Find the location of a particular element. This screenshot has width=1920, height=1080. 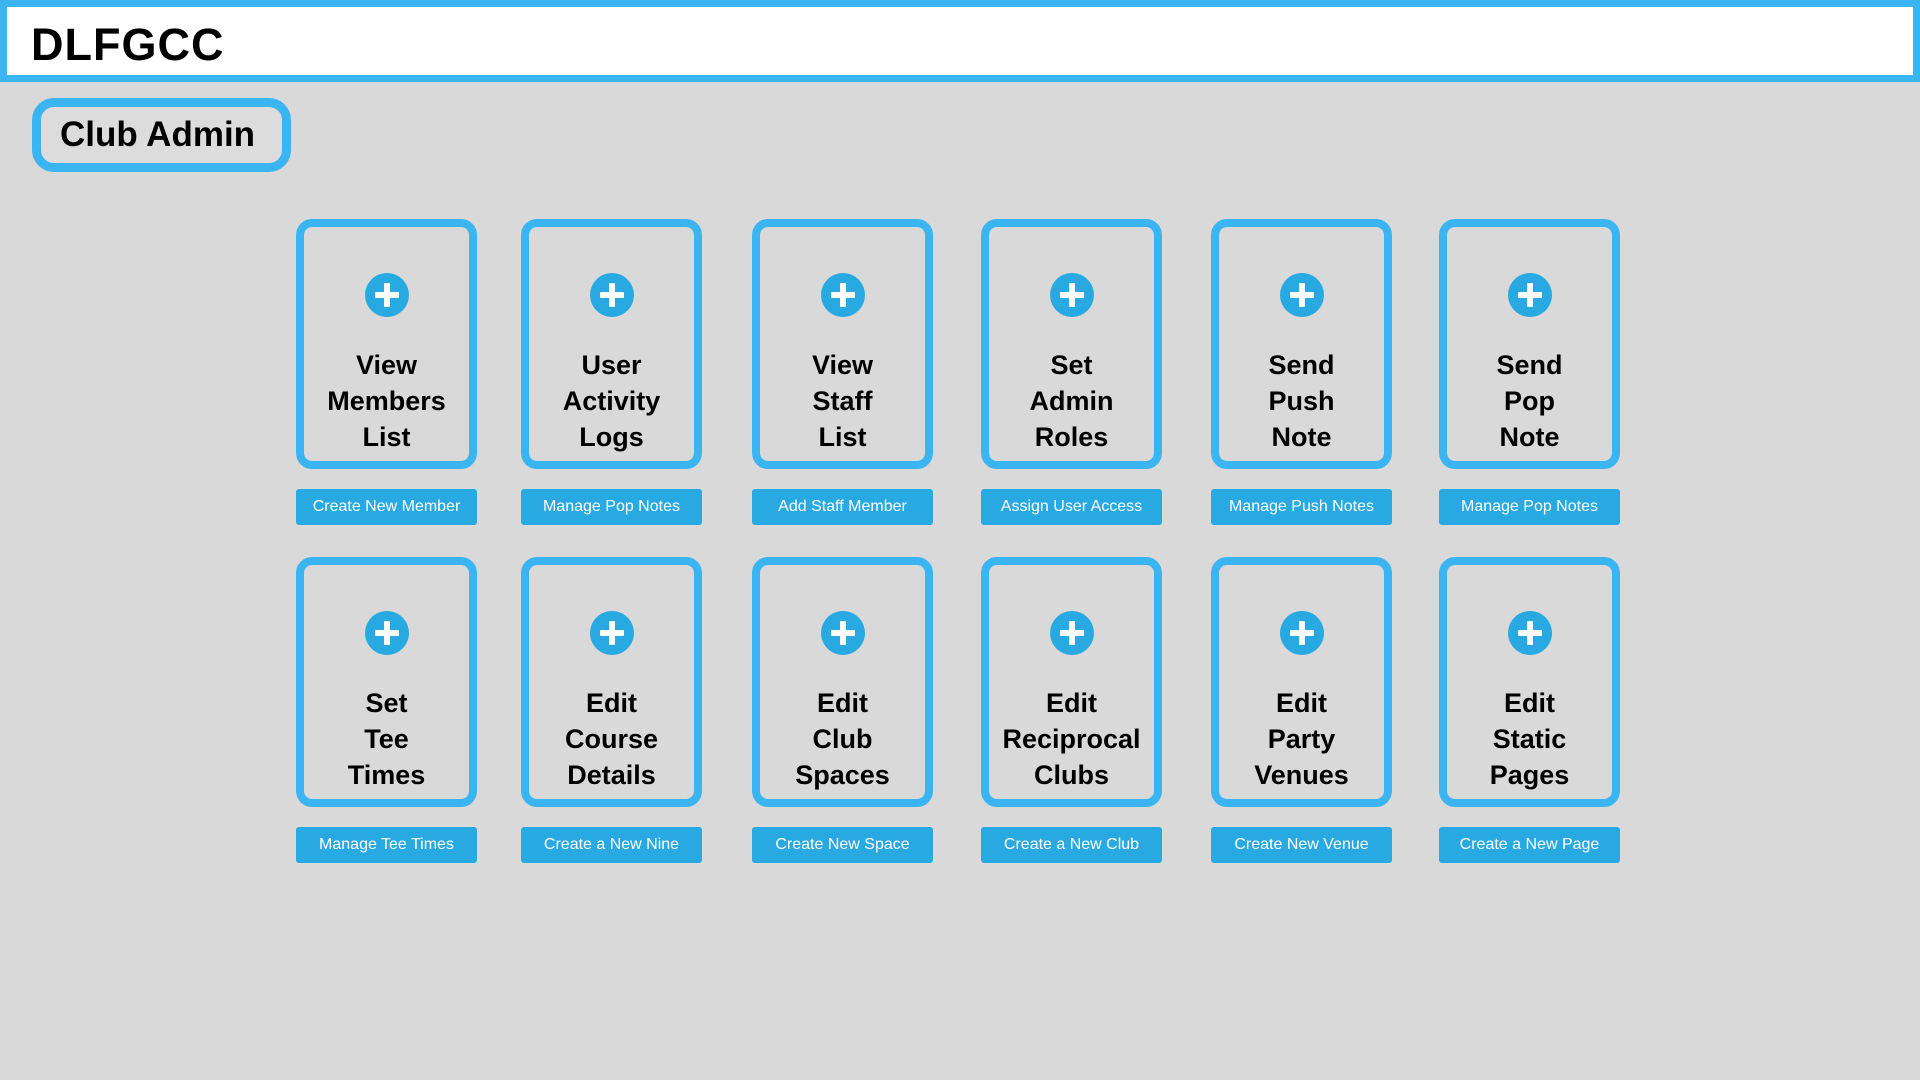

action-button-set-tee-times: Manage Tee Times is located at coordinates (386, 845).